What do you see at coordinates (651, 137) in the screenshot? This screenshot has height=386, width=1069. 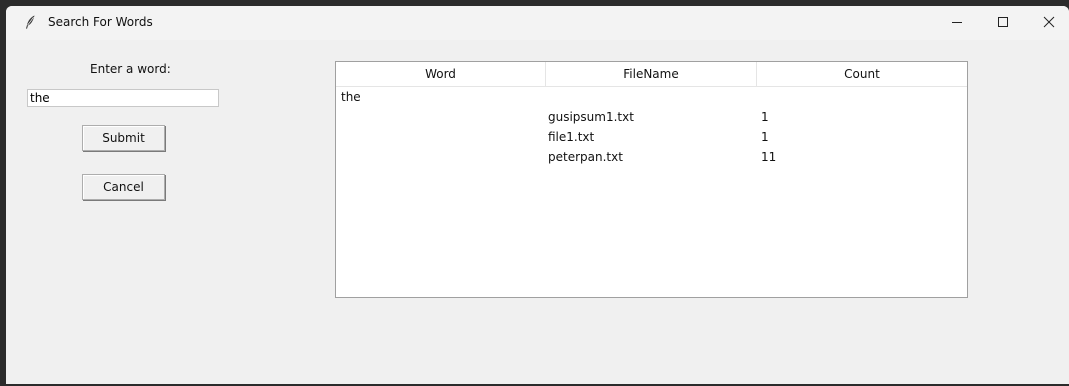 I see `table-row: file1.txt 1` at bounding box center [651, 137].